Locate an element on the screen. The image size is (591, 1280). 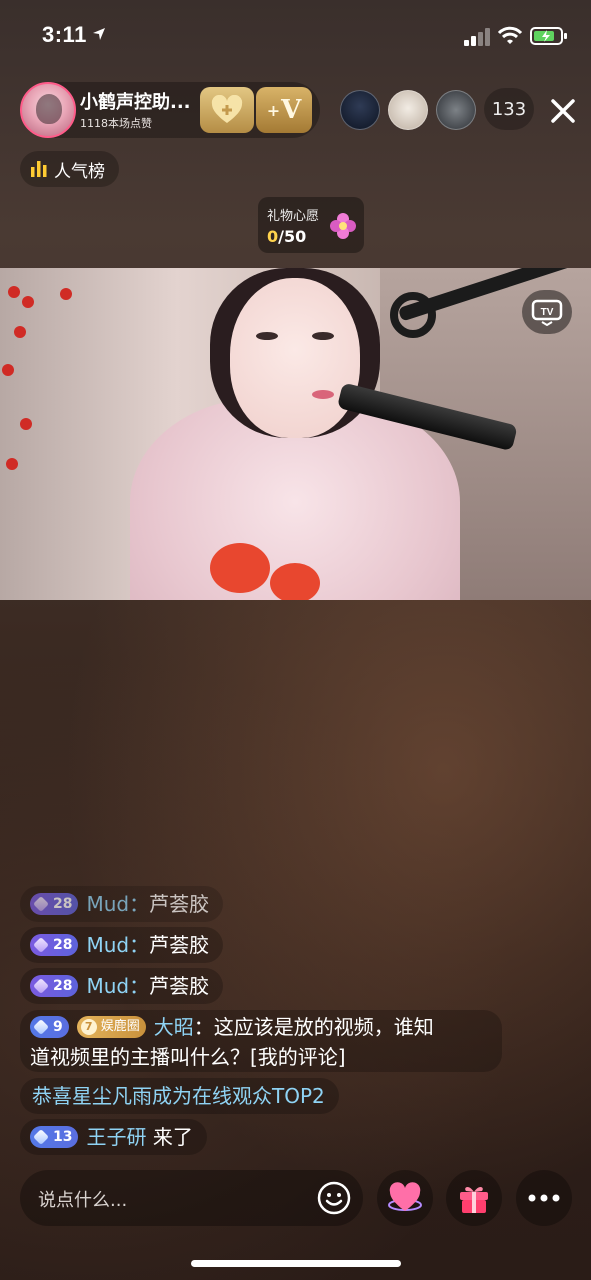
battery-icon is located at coordinates (548, 36).